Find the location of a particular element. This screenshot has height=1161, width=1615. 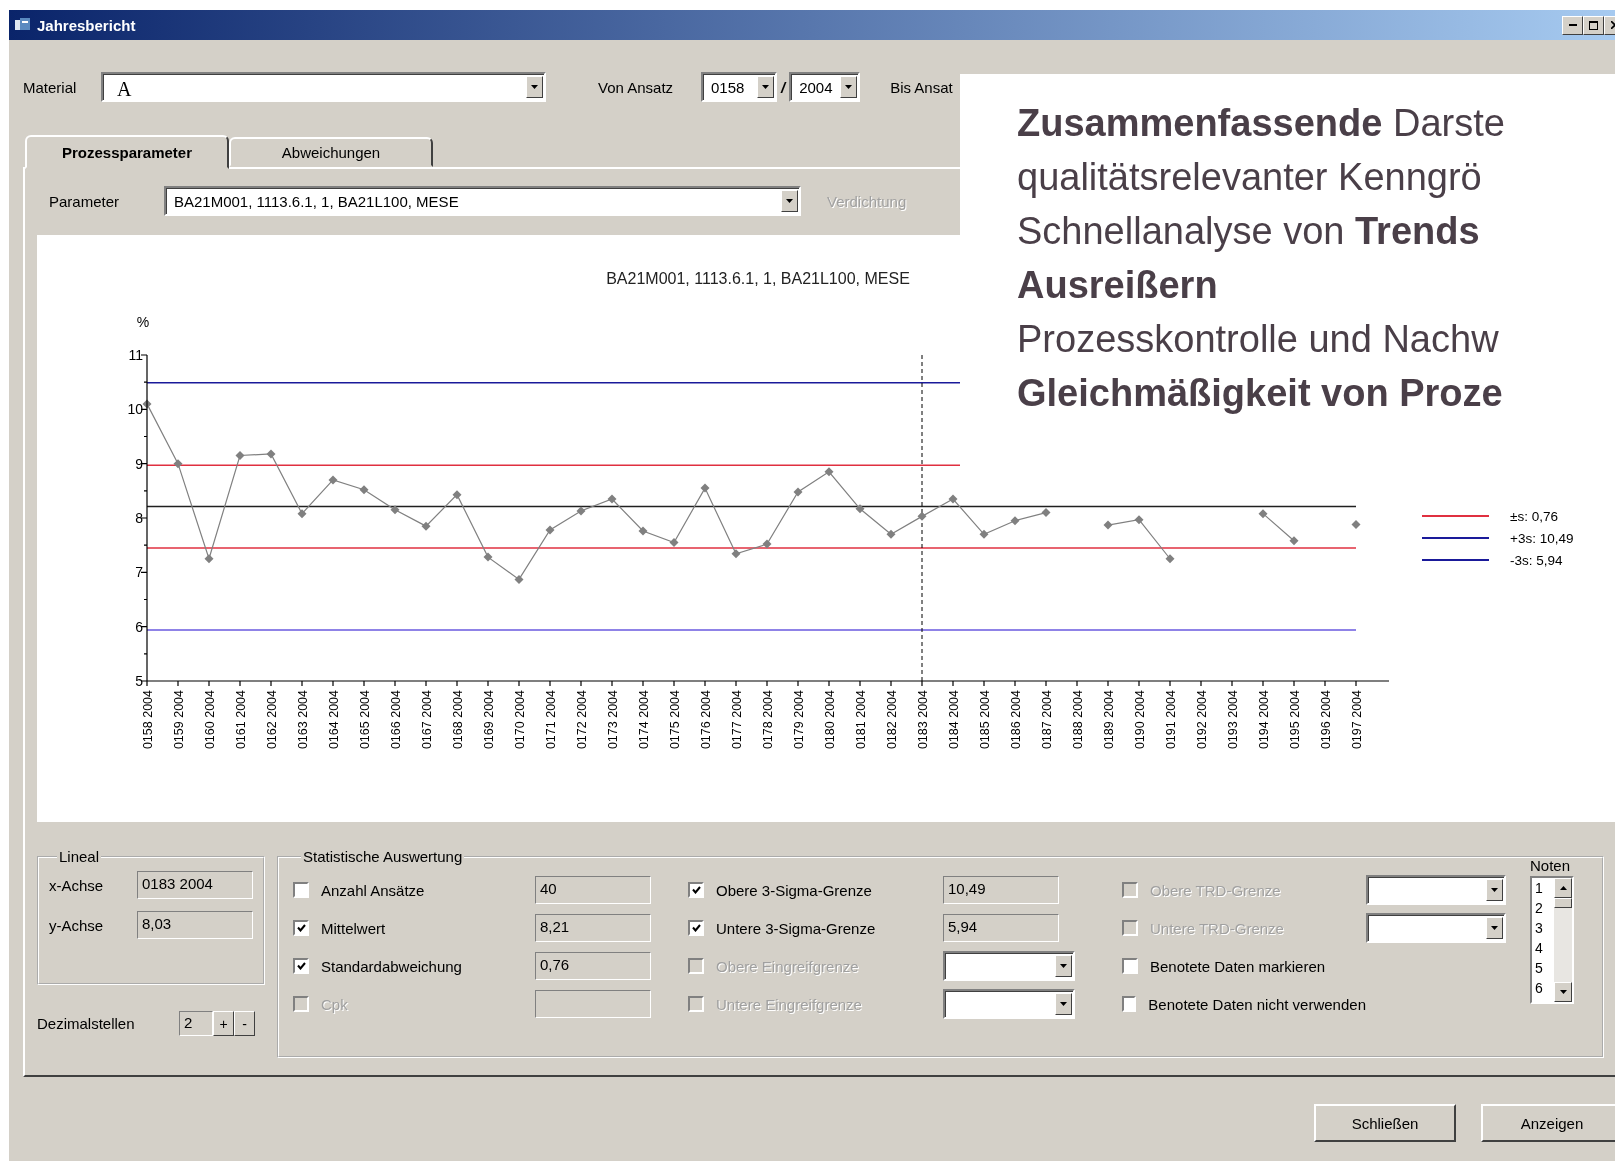

window-title: Jahresbericht is located at coordinates (86, 25).